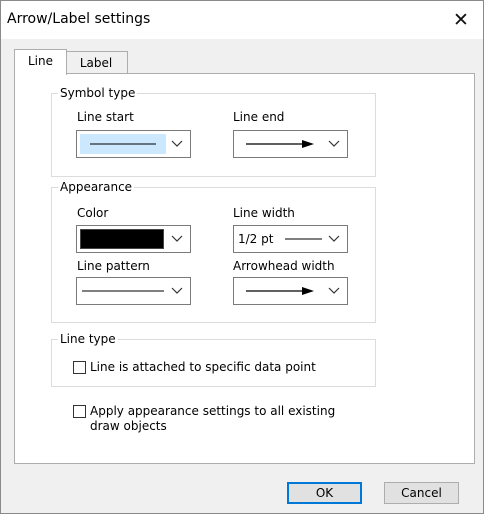  I want to click on dialog-title: Arrow/Label settings, so click(79, 19).